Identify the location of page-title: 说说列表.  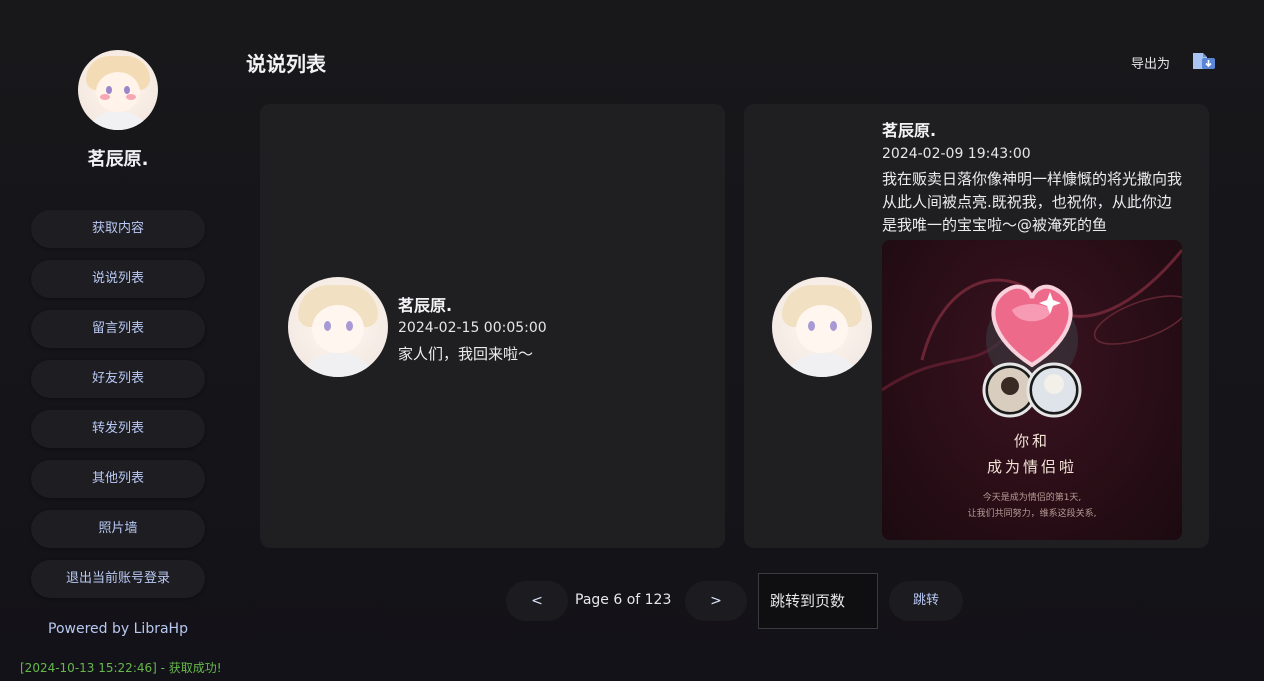
(286, 64).